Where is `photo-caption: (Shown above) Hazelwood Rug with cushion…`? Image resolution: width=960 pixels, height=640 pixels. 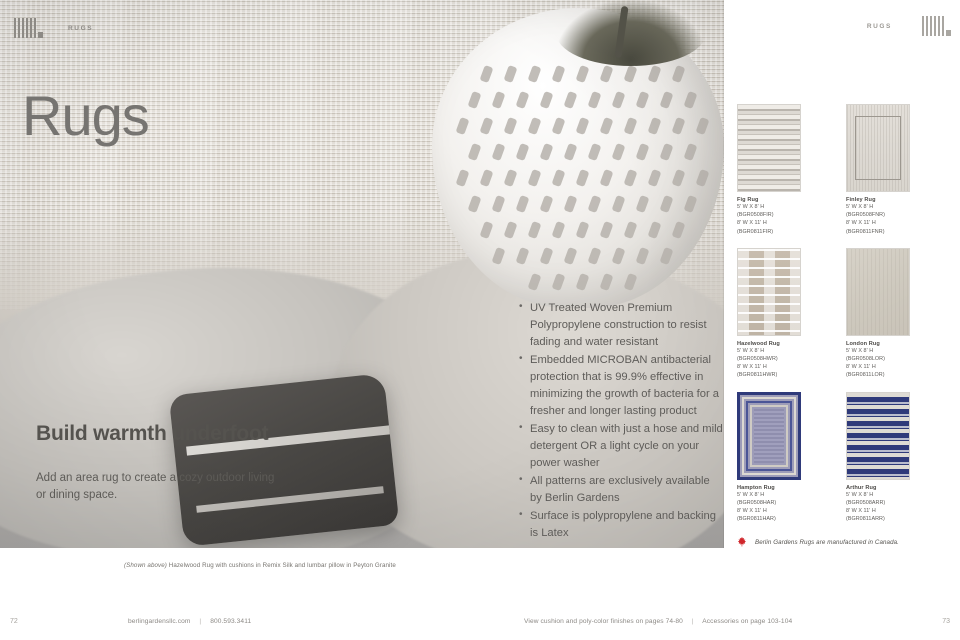 photo-caption: (Shown above) Hazelwood Rug with cushion… is located at coordinates (260, 565).